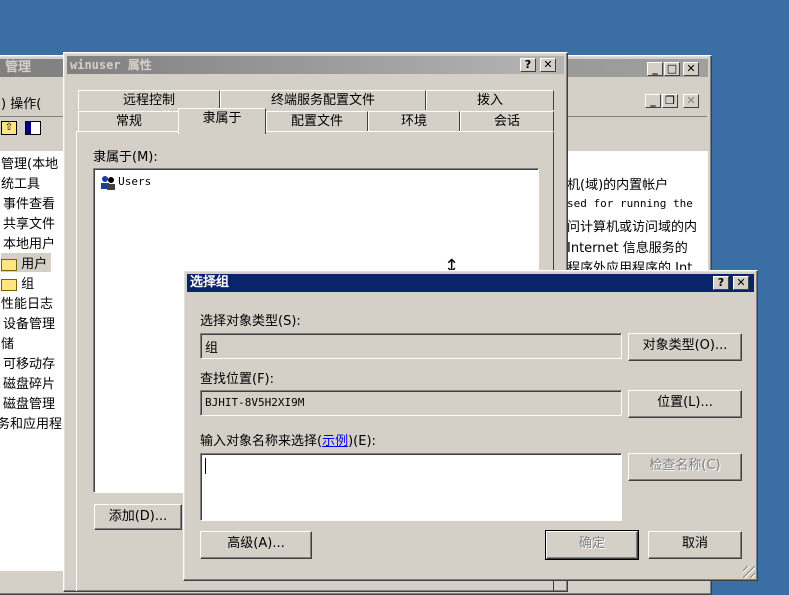 The image size is (789, 595). I want to click on mmc-minimize-button: _, so click(655, 69).